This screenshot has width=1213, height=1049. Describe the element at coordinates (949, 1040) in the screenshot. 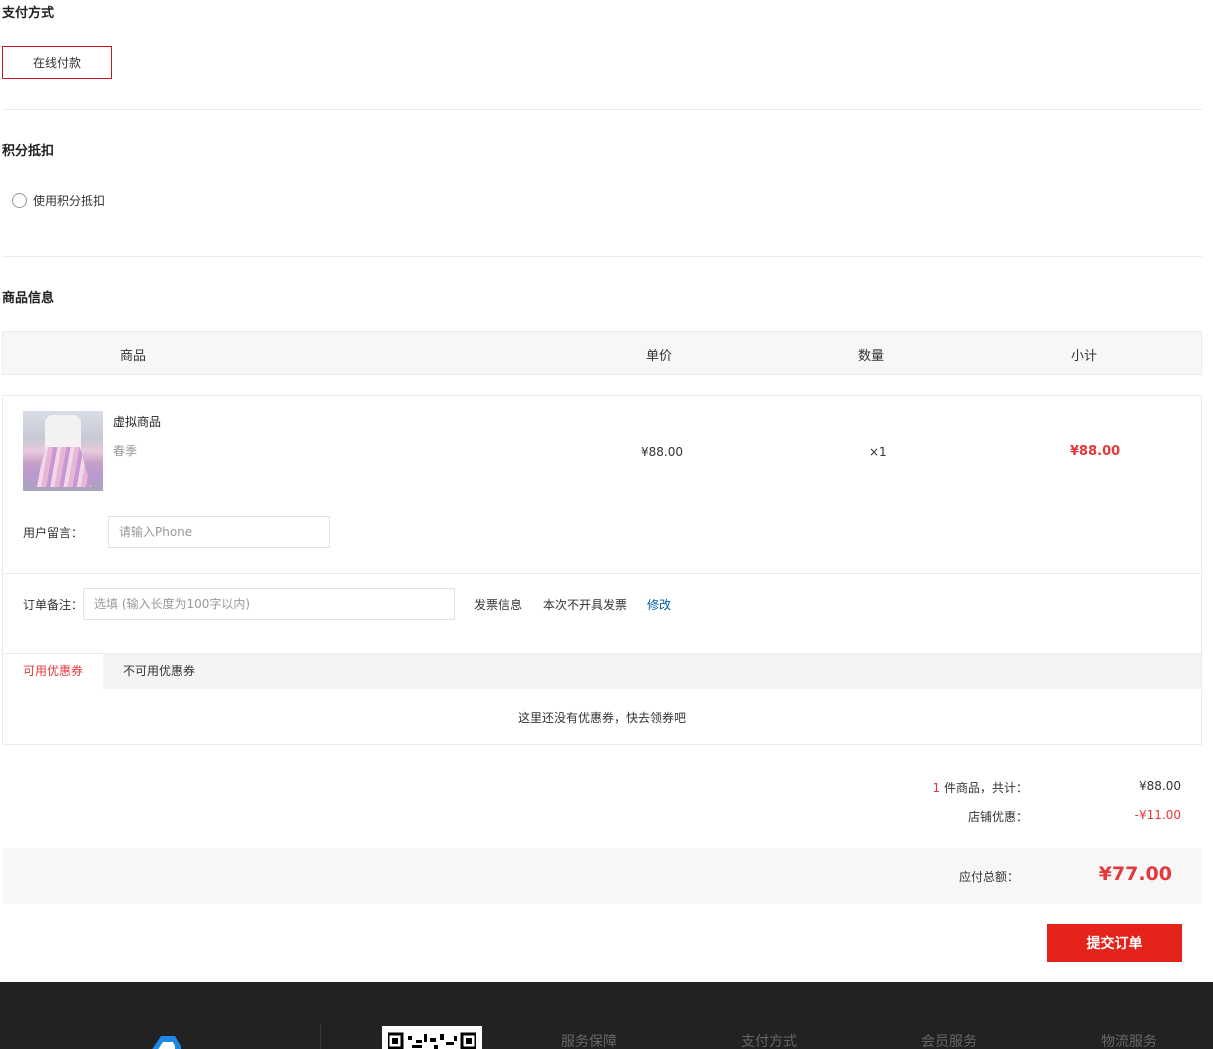

I see `footer-link-member: 会员服务` at that location.